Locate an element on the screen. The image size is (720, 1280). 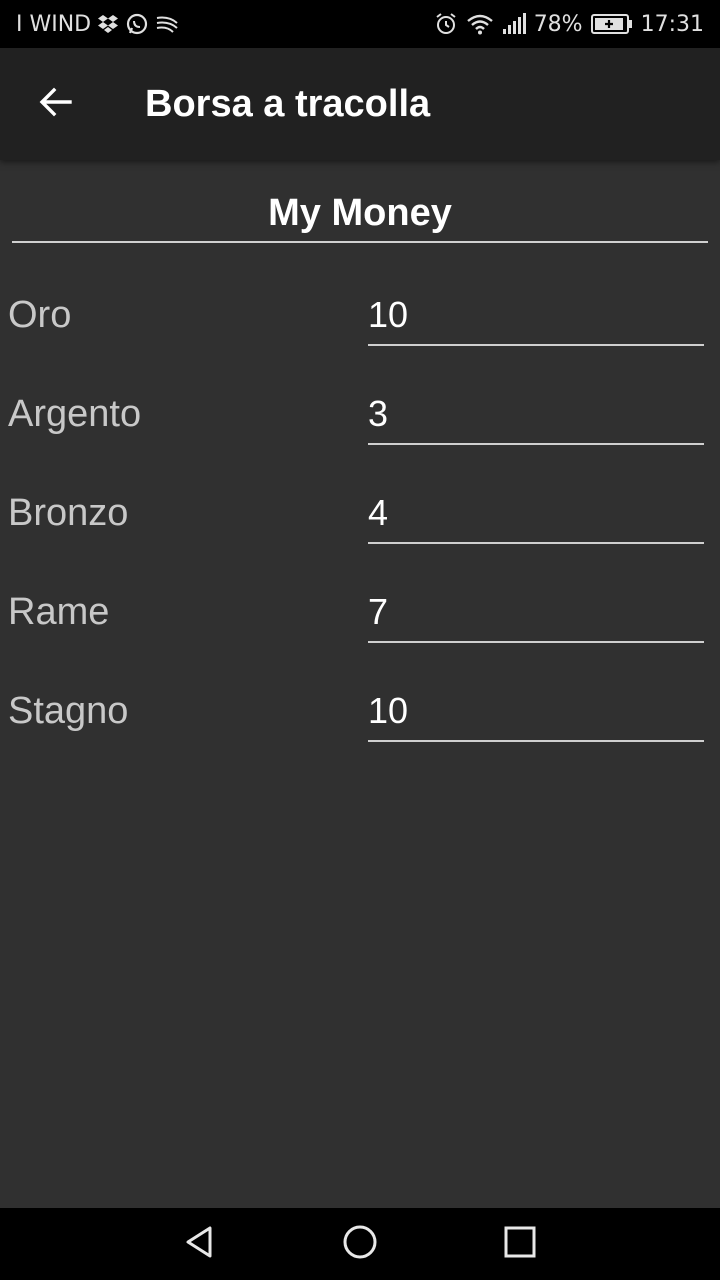
section-title: My Money is located at coordinates (360, 213).